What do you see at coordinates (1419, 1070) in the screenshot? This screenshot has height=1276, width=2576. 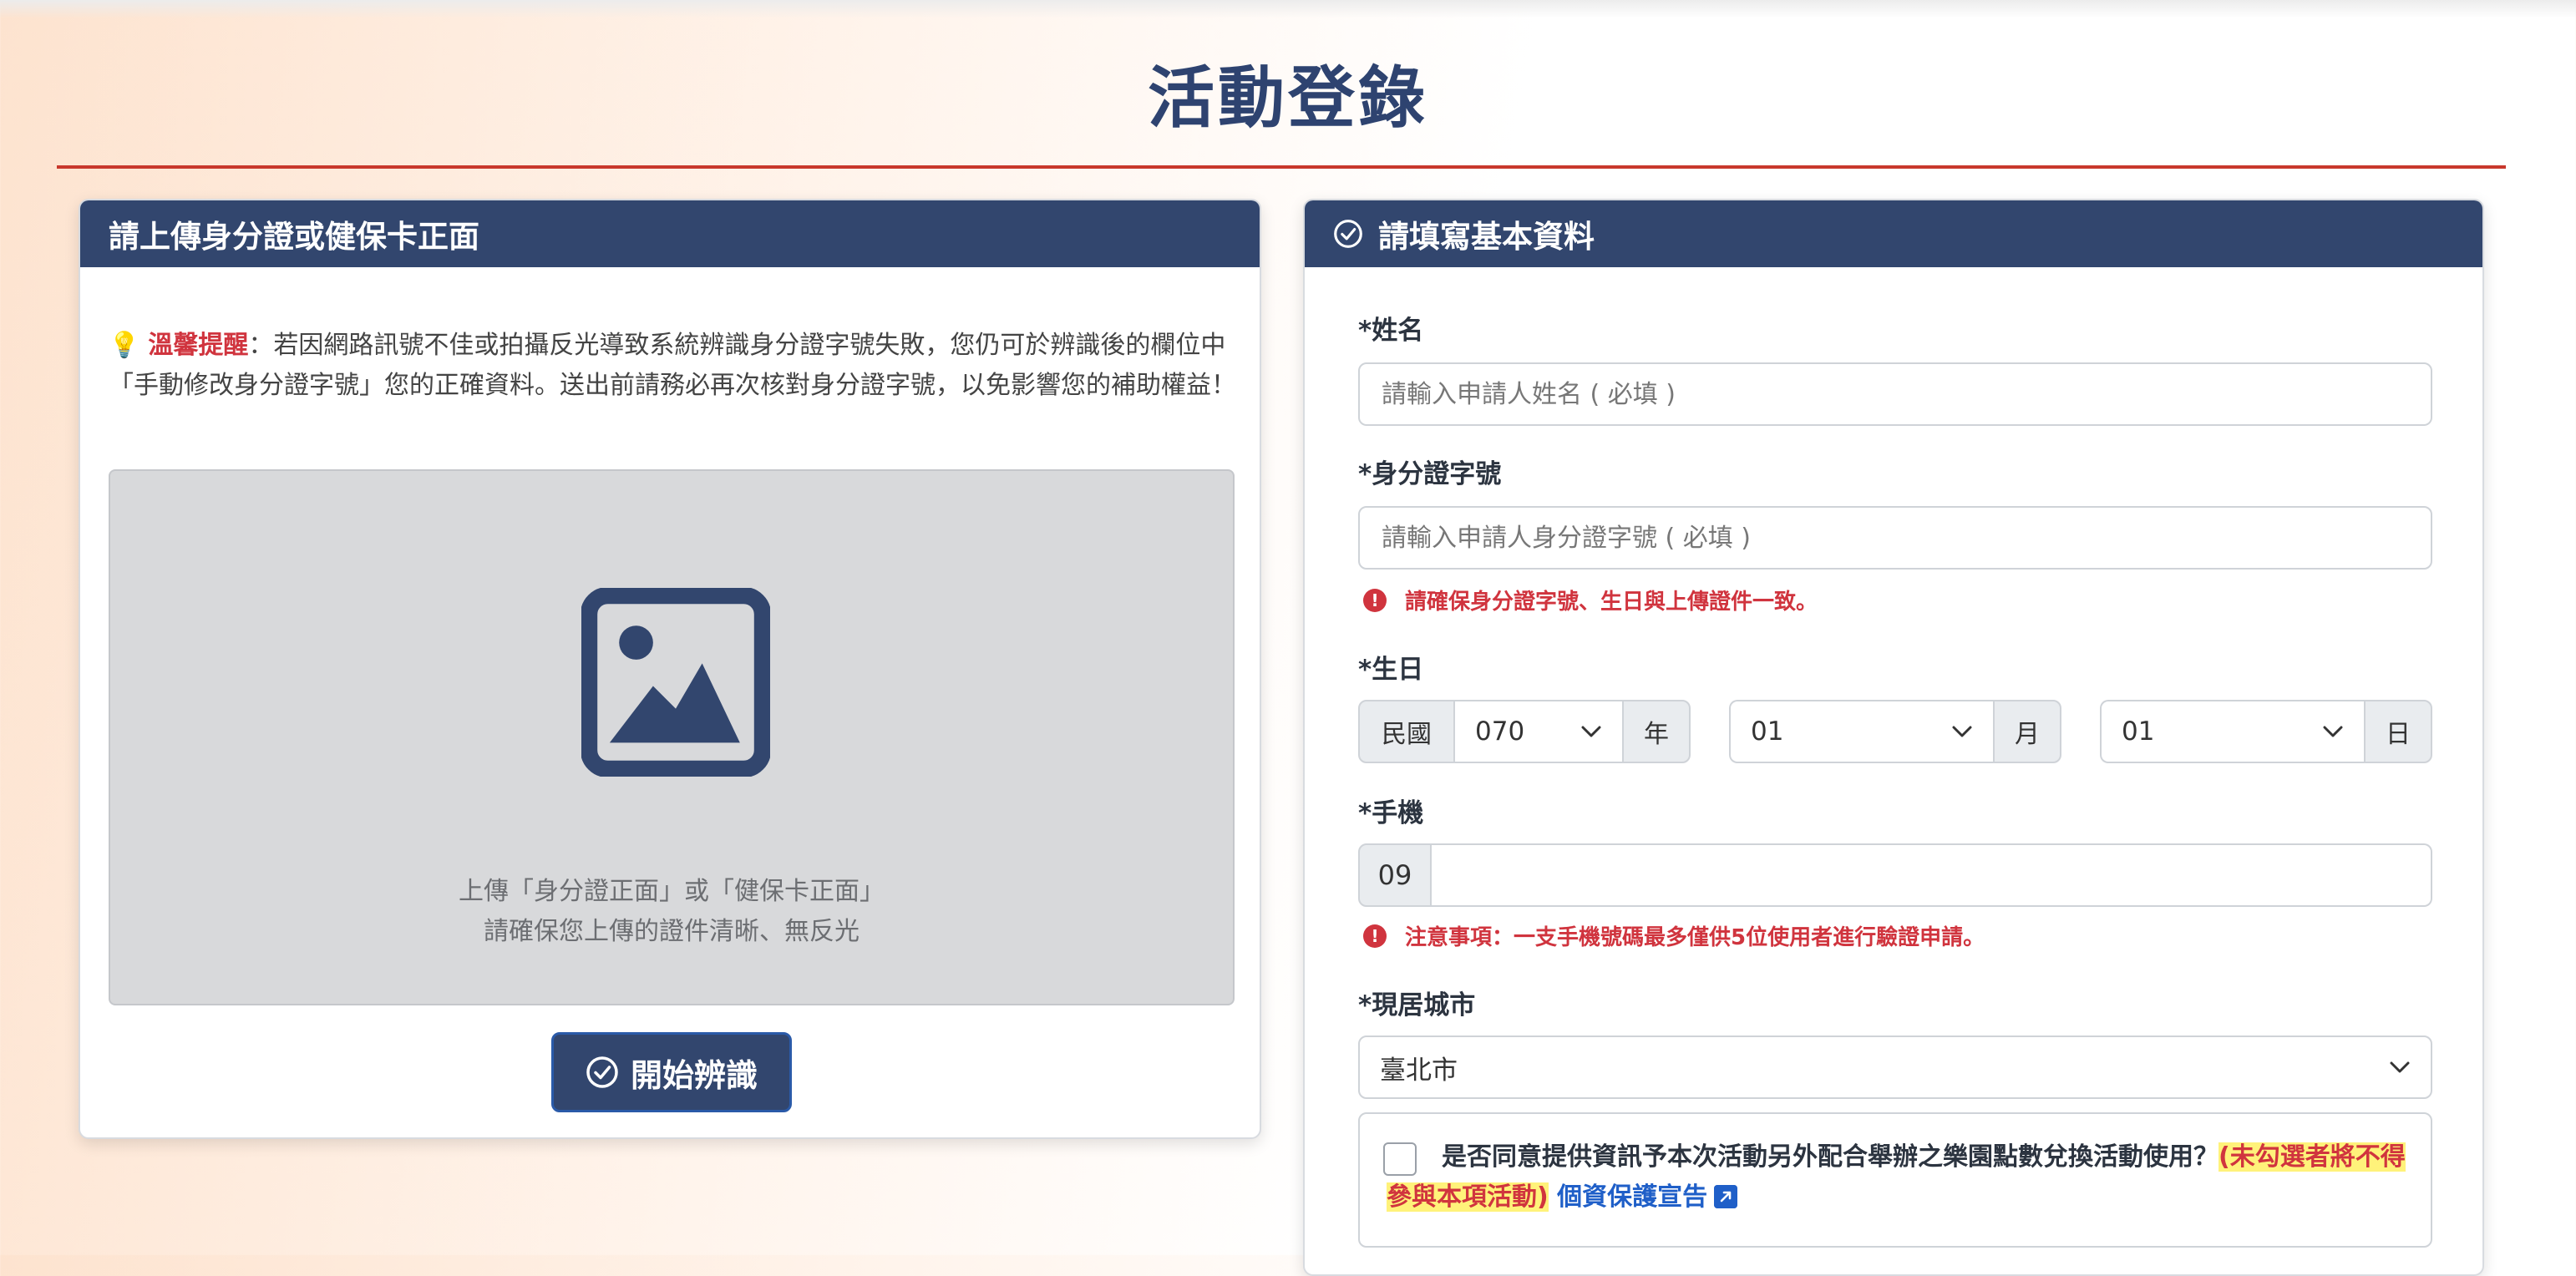 I see `city-value: 臺北市` at bounding box center [1419, 1070].